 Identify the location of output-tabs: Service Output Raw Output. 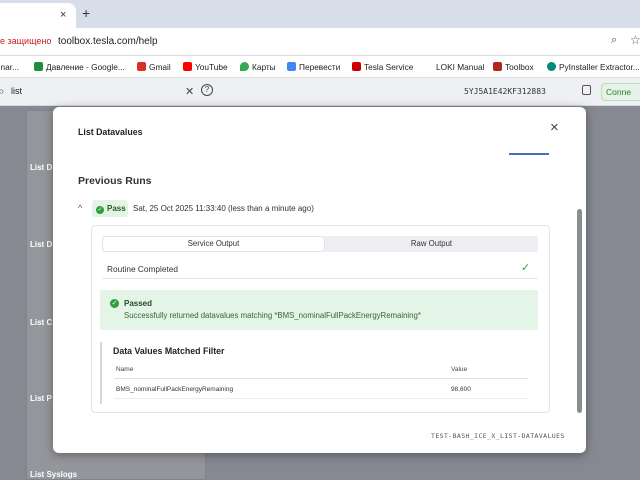
(320, 244).